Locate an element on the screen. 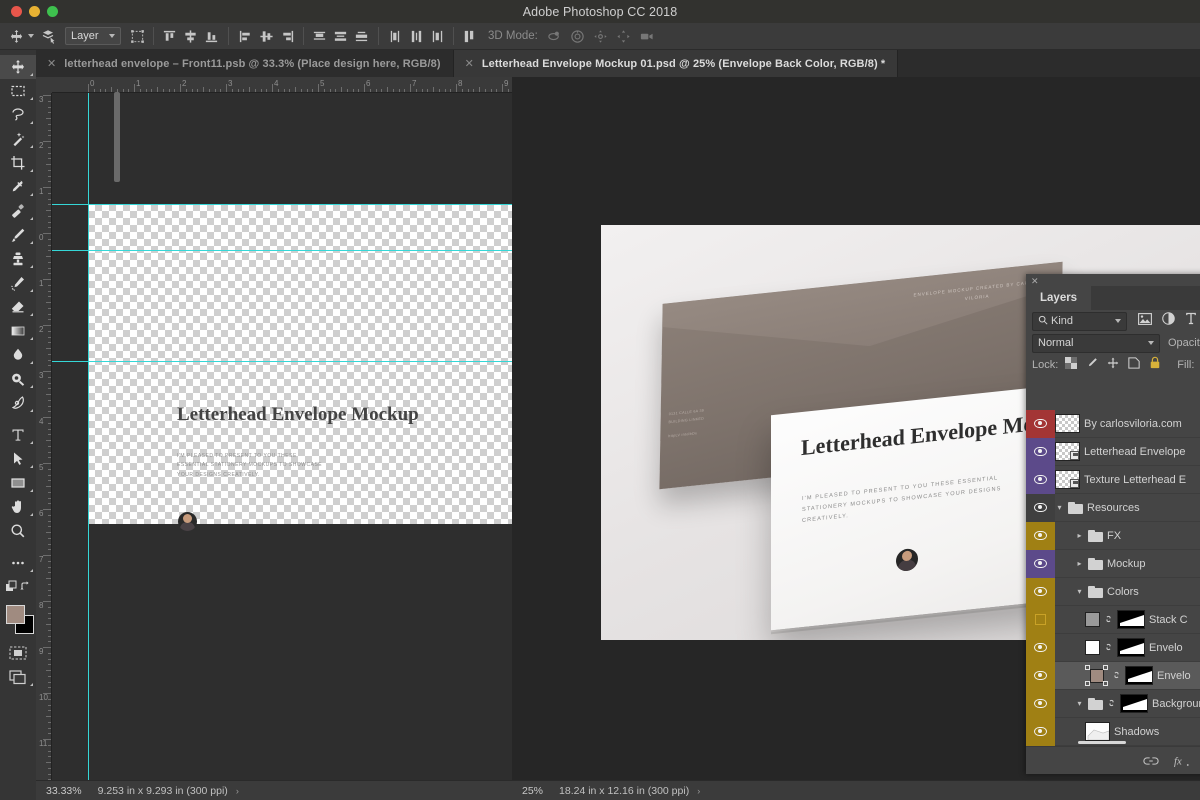 The image size is (1200, 800). crop-tool is located at coordinates (18, 163).